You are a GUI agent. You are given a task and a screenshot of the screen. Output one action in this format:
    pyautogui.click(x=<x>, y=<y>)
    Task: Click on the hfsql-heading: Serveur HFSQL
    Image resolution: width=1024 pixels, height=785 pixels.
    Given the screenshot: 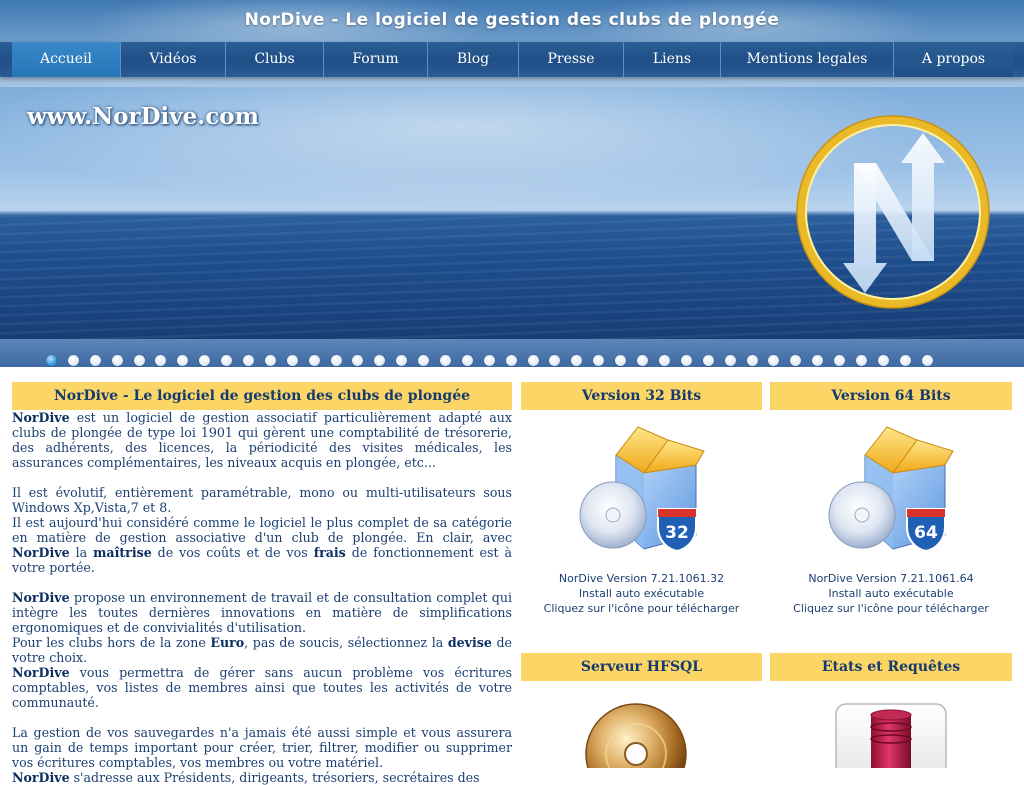 What is the action you would take?
    pyautogui.click(x=641, y=667)
    